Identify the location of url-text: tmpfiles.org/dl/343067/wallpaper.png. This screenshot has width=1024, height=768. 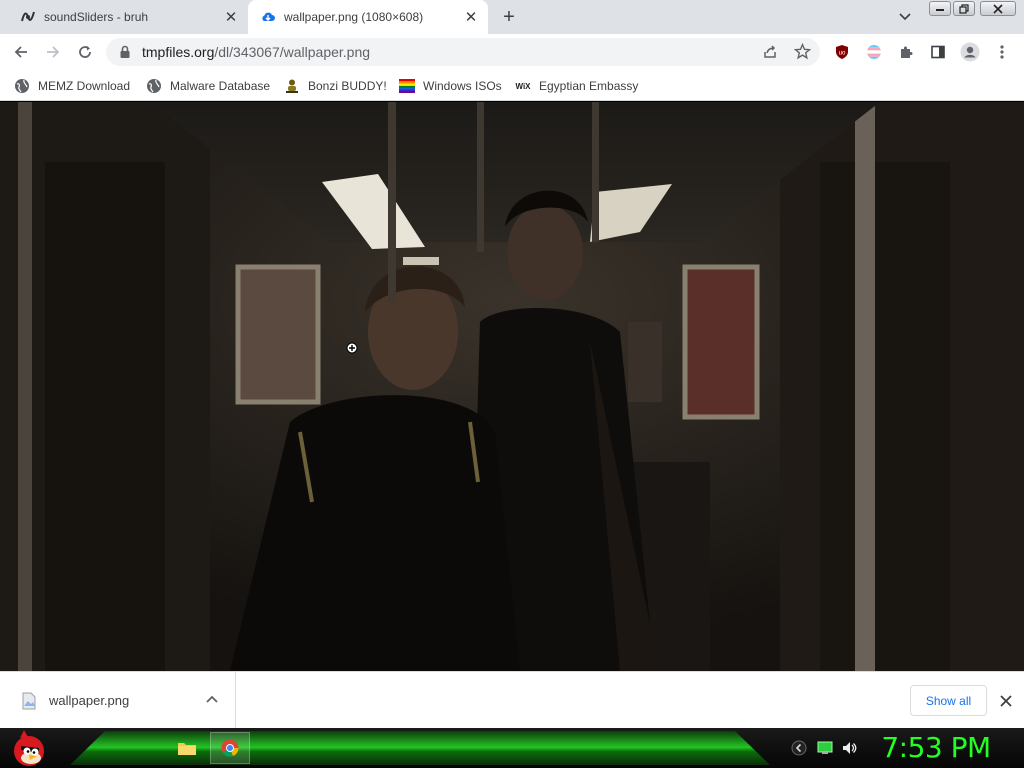
(256, 52).